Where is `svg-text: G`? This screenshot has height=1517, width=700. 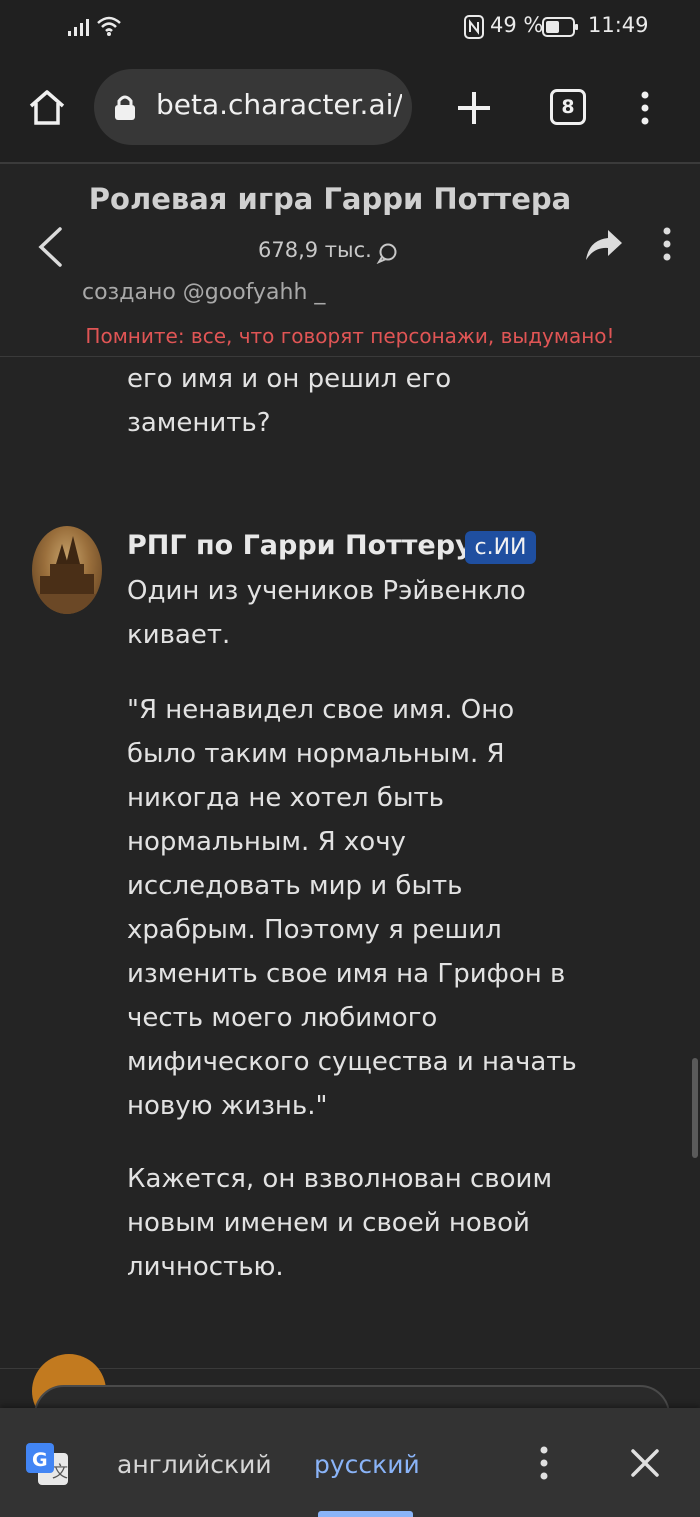
svg-text: G is located at coordinates (40, 1460).